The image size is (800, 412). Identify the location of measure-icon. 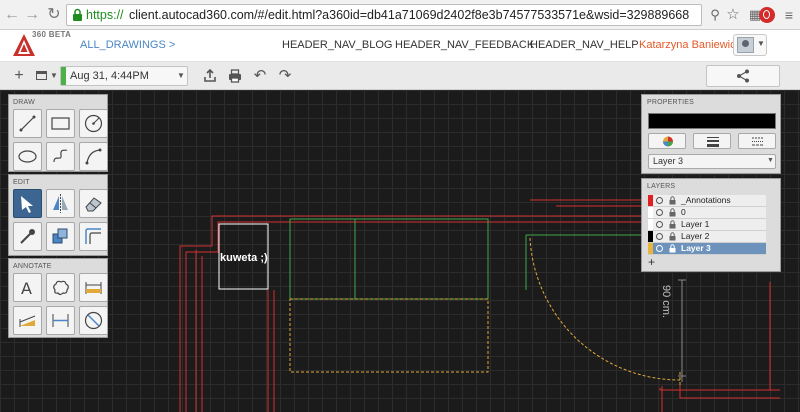
(60, 320).